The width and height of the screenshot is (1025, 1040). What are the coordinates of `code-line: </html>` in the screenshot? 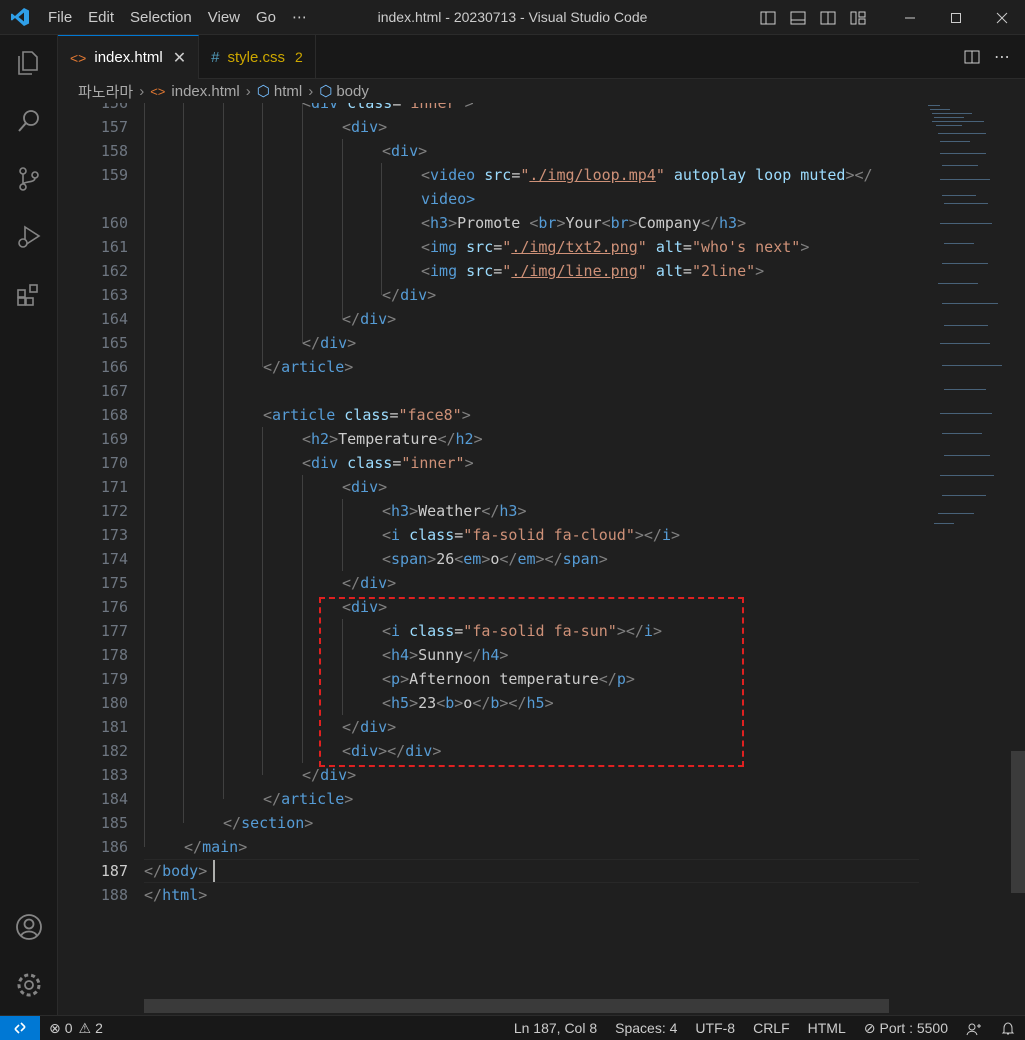 It's located at (176, 895).